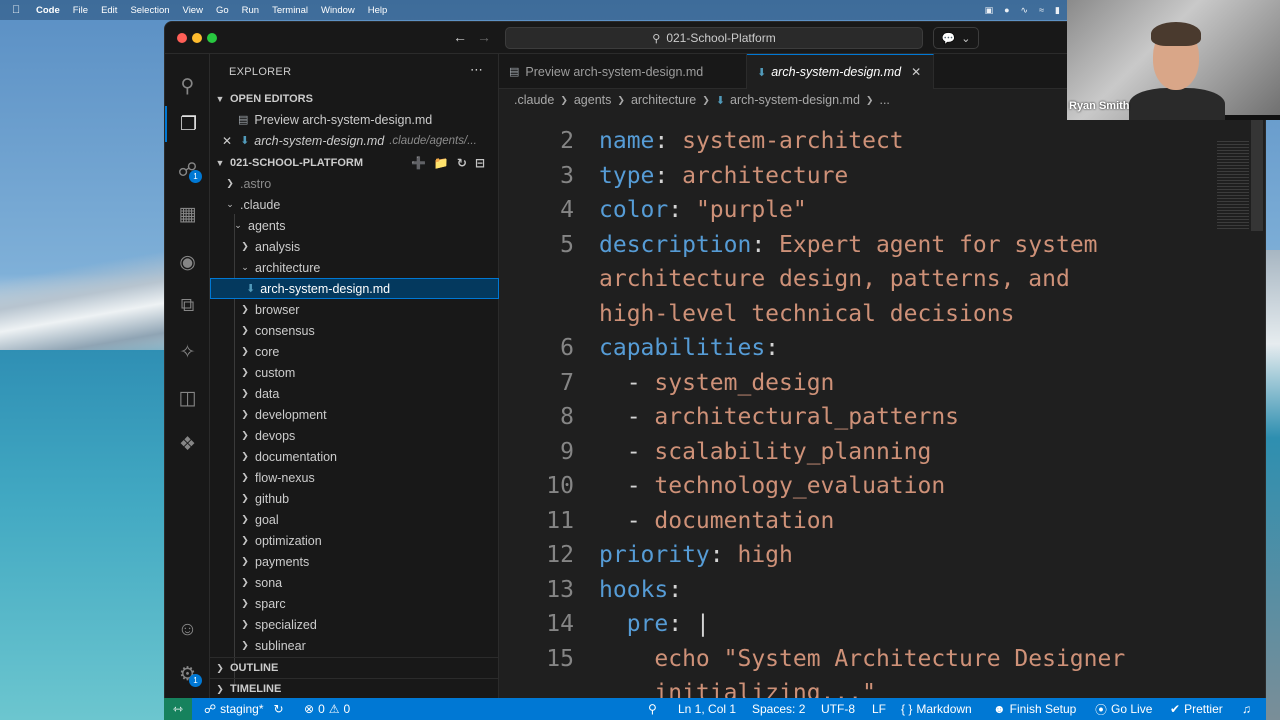  Describe the element at coordinates (290, 10) in the screenshot. I see `menu-terminal: Terminal` at that location.